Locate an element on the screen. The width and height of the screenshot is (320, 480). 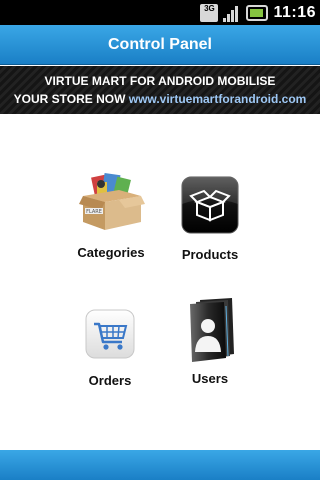
bottom-bar is located at coordinates (160, 465).